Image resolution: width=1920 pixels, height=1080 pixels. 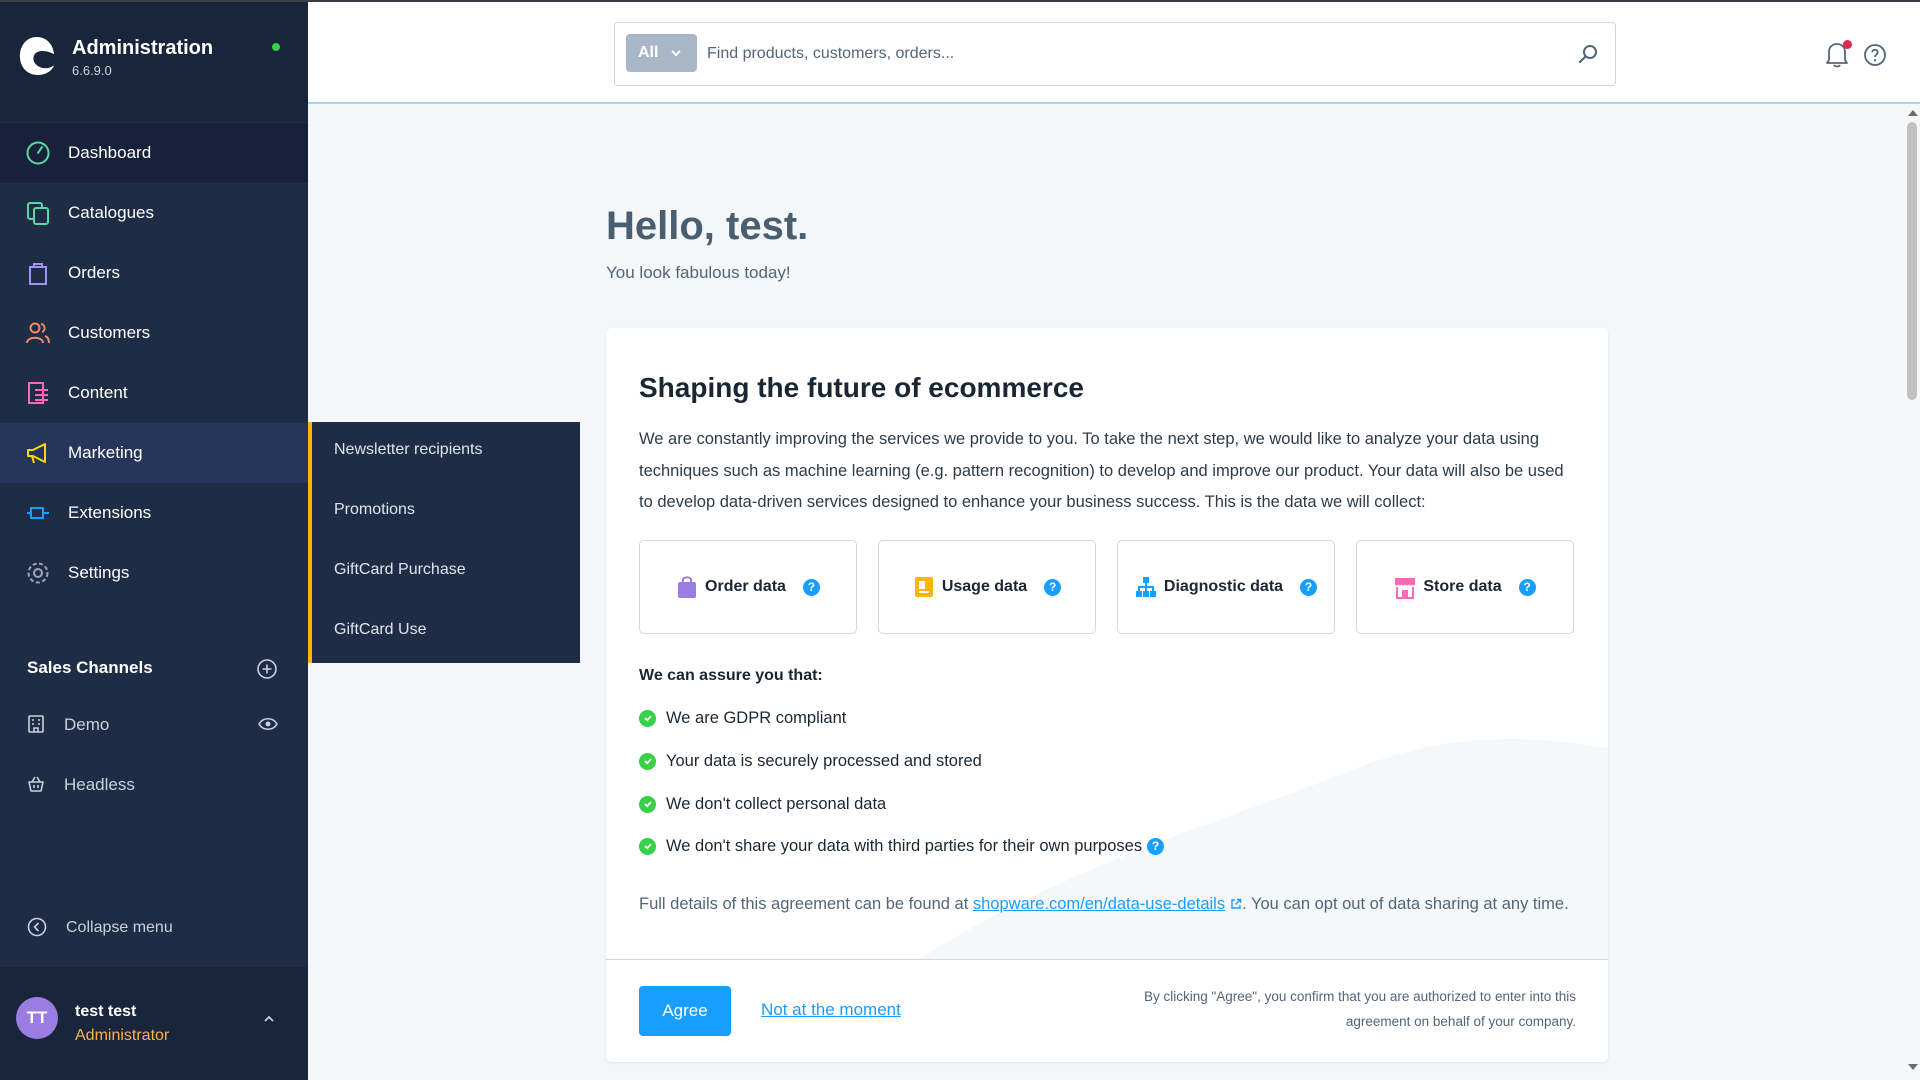 What do you see at coordinates (776, 803) in the screenshot?
I see `assurance-text: We don't collect personal data` at bounding box center [776, 803].